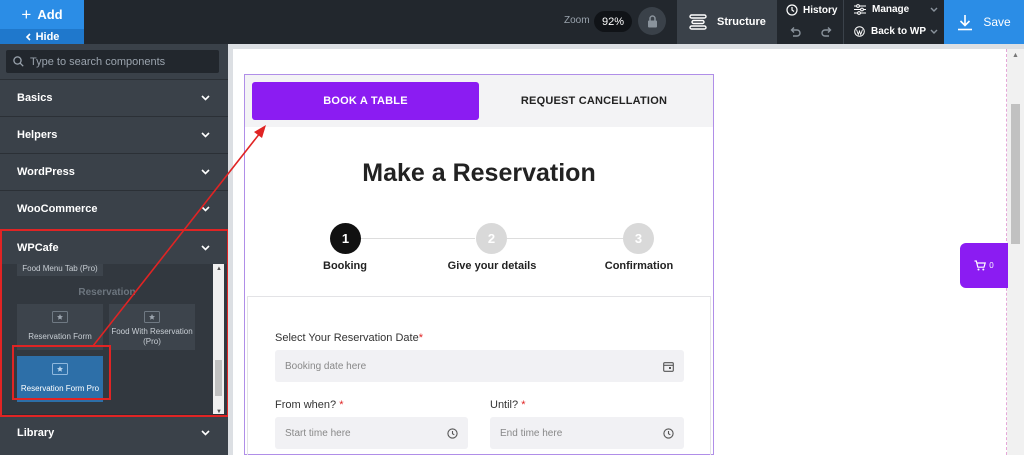  What do you see at coordinates (35, 98) in the screenshot?
I see `category-label: Basics` at bounding box center [35, 98].